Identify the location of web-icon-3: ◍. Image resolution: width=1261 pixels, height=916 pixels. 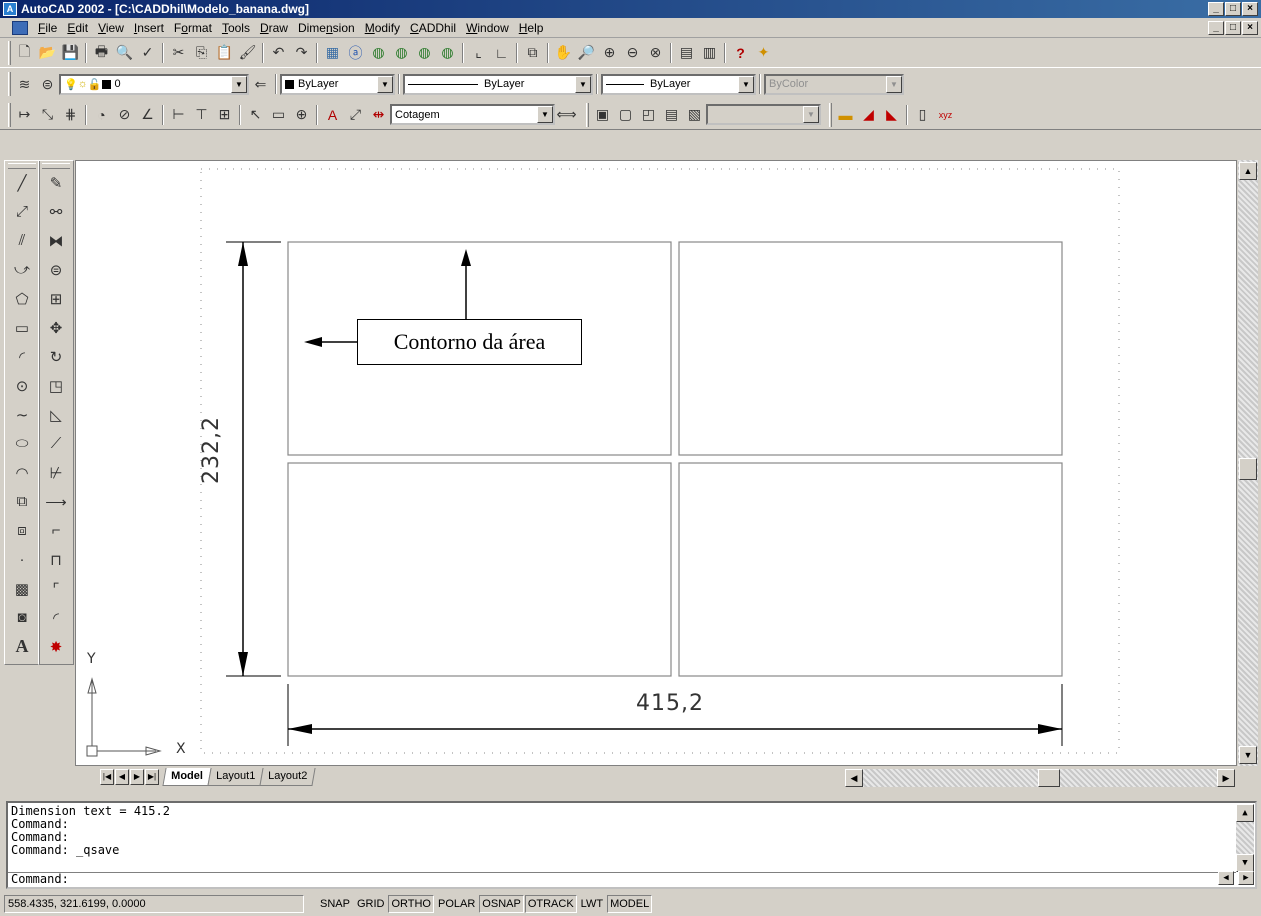
(424, 53).